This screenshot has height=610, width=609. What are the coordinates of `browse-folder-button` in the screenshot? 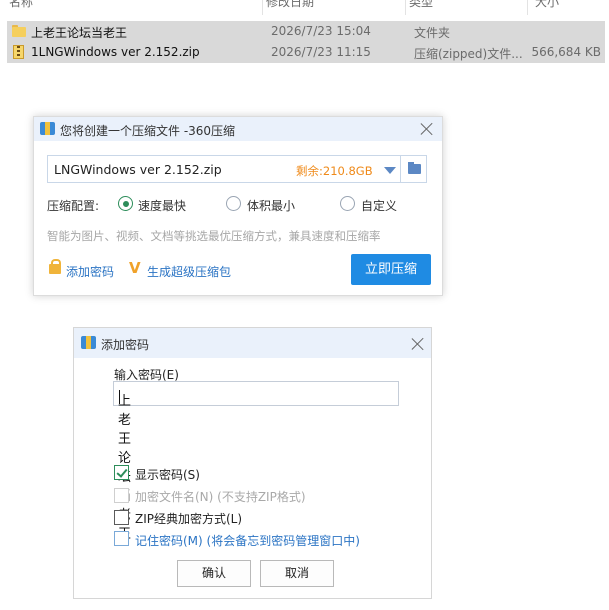 It's located at (413, 169).